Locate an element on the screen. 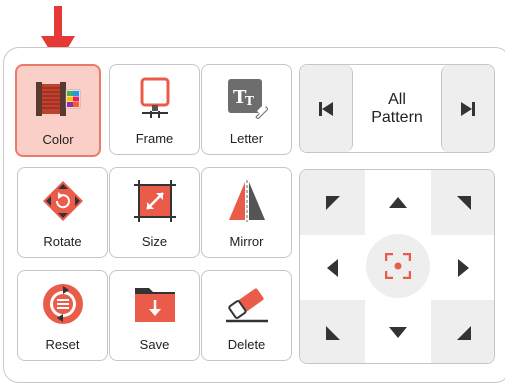  center-button is located at coordinates (398, 266).